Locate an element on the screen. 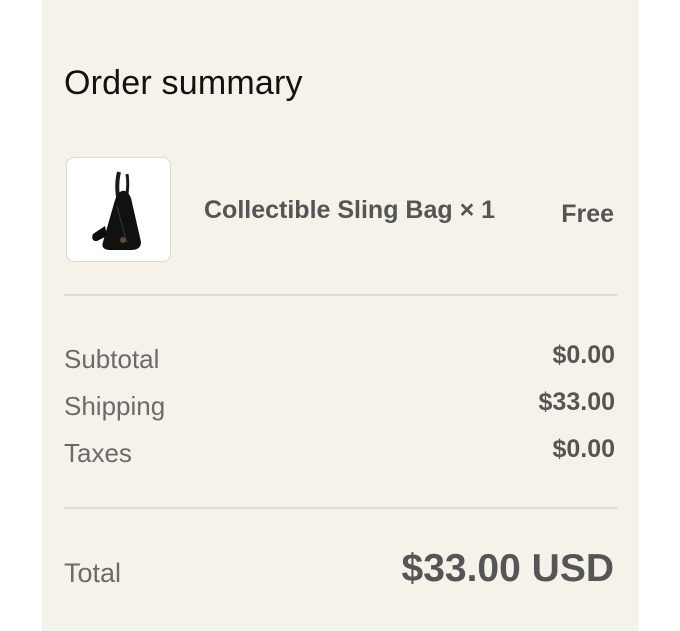 Image resolution: width=680 pixels, height=631 pixels. shipping-label: Shipping is located at coordinates (115, 406).